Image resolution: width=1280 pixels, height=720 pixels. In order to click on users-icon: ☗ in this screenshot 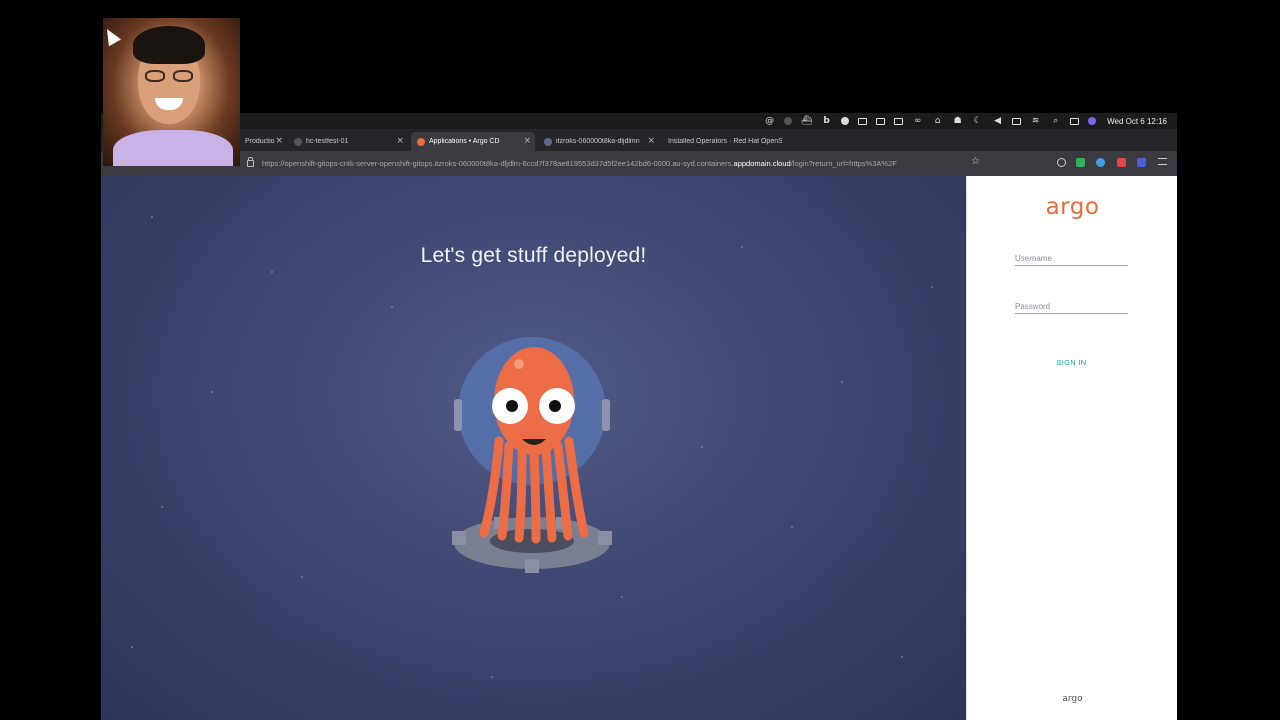, I will do `click(957, 121)`.